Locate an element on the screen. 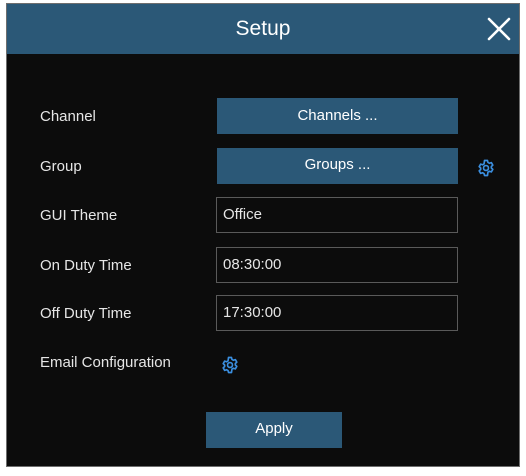 This screenshot has height=476, width=526. off-duty-time-field: 17:30:00 is located at coordinates (337, 313).